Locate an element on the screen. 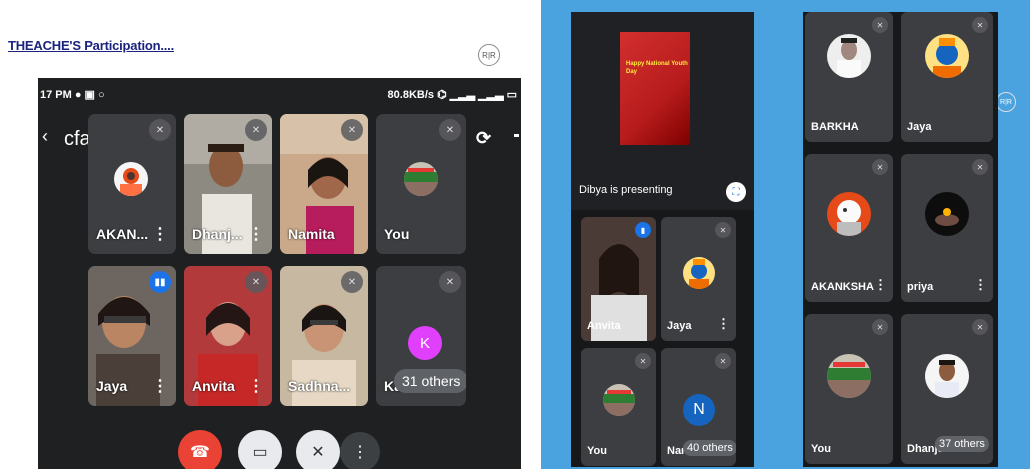  participant-name: BARKHA is located at coordinates (835, 127).